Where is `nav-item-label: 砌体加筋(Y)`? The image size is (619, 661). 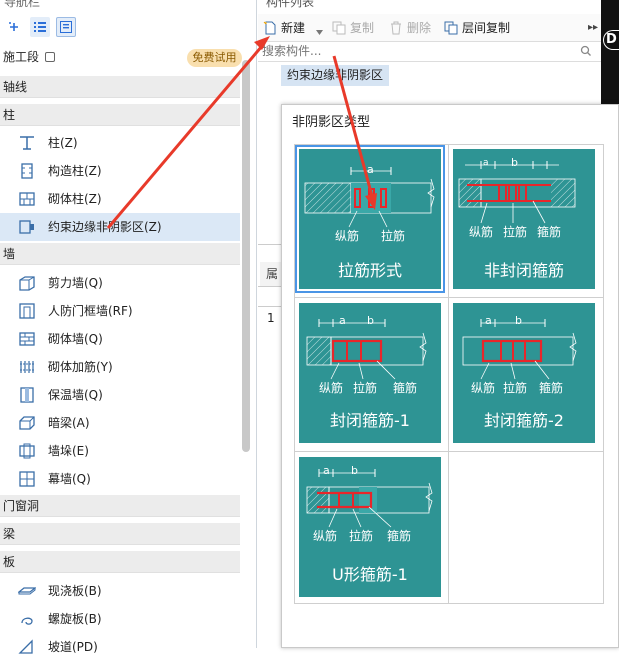 nav-item-label: 砌体加筋(Y) is located at coordinates (80, 367).